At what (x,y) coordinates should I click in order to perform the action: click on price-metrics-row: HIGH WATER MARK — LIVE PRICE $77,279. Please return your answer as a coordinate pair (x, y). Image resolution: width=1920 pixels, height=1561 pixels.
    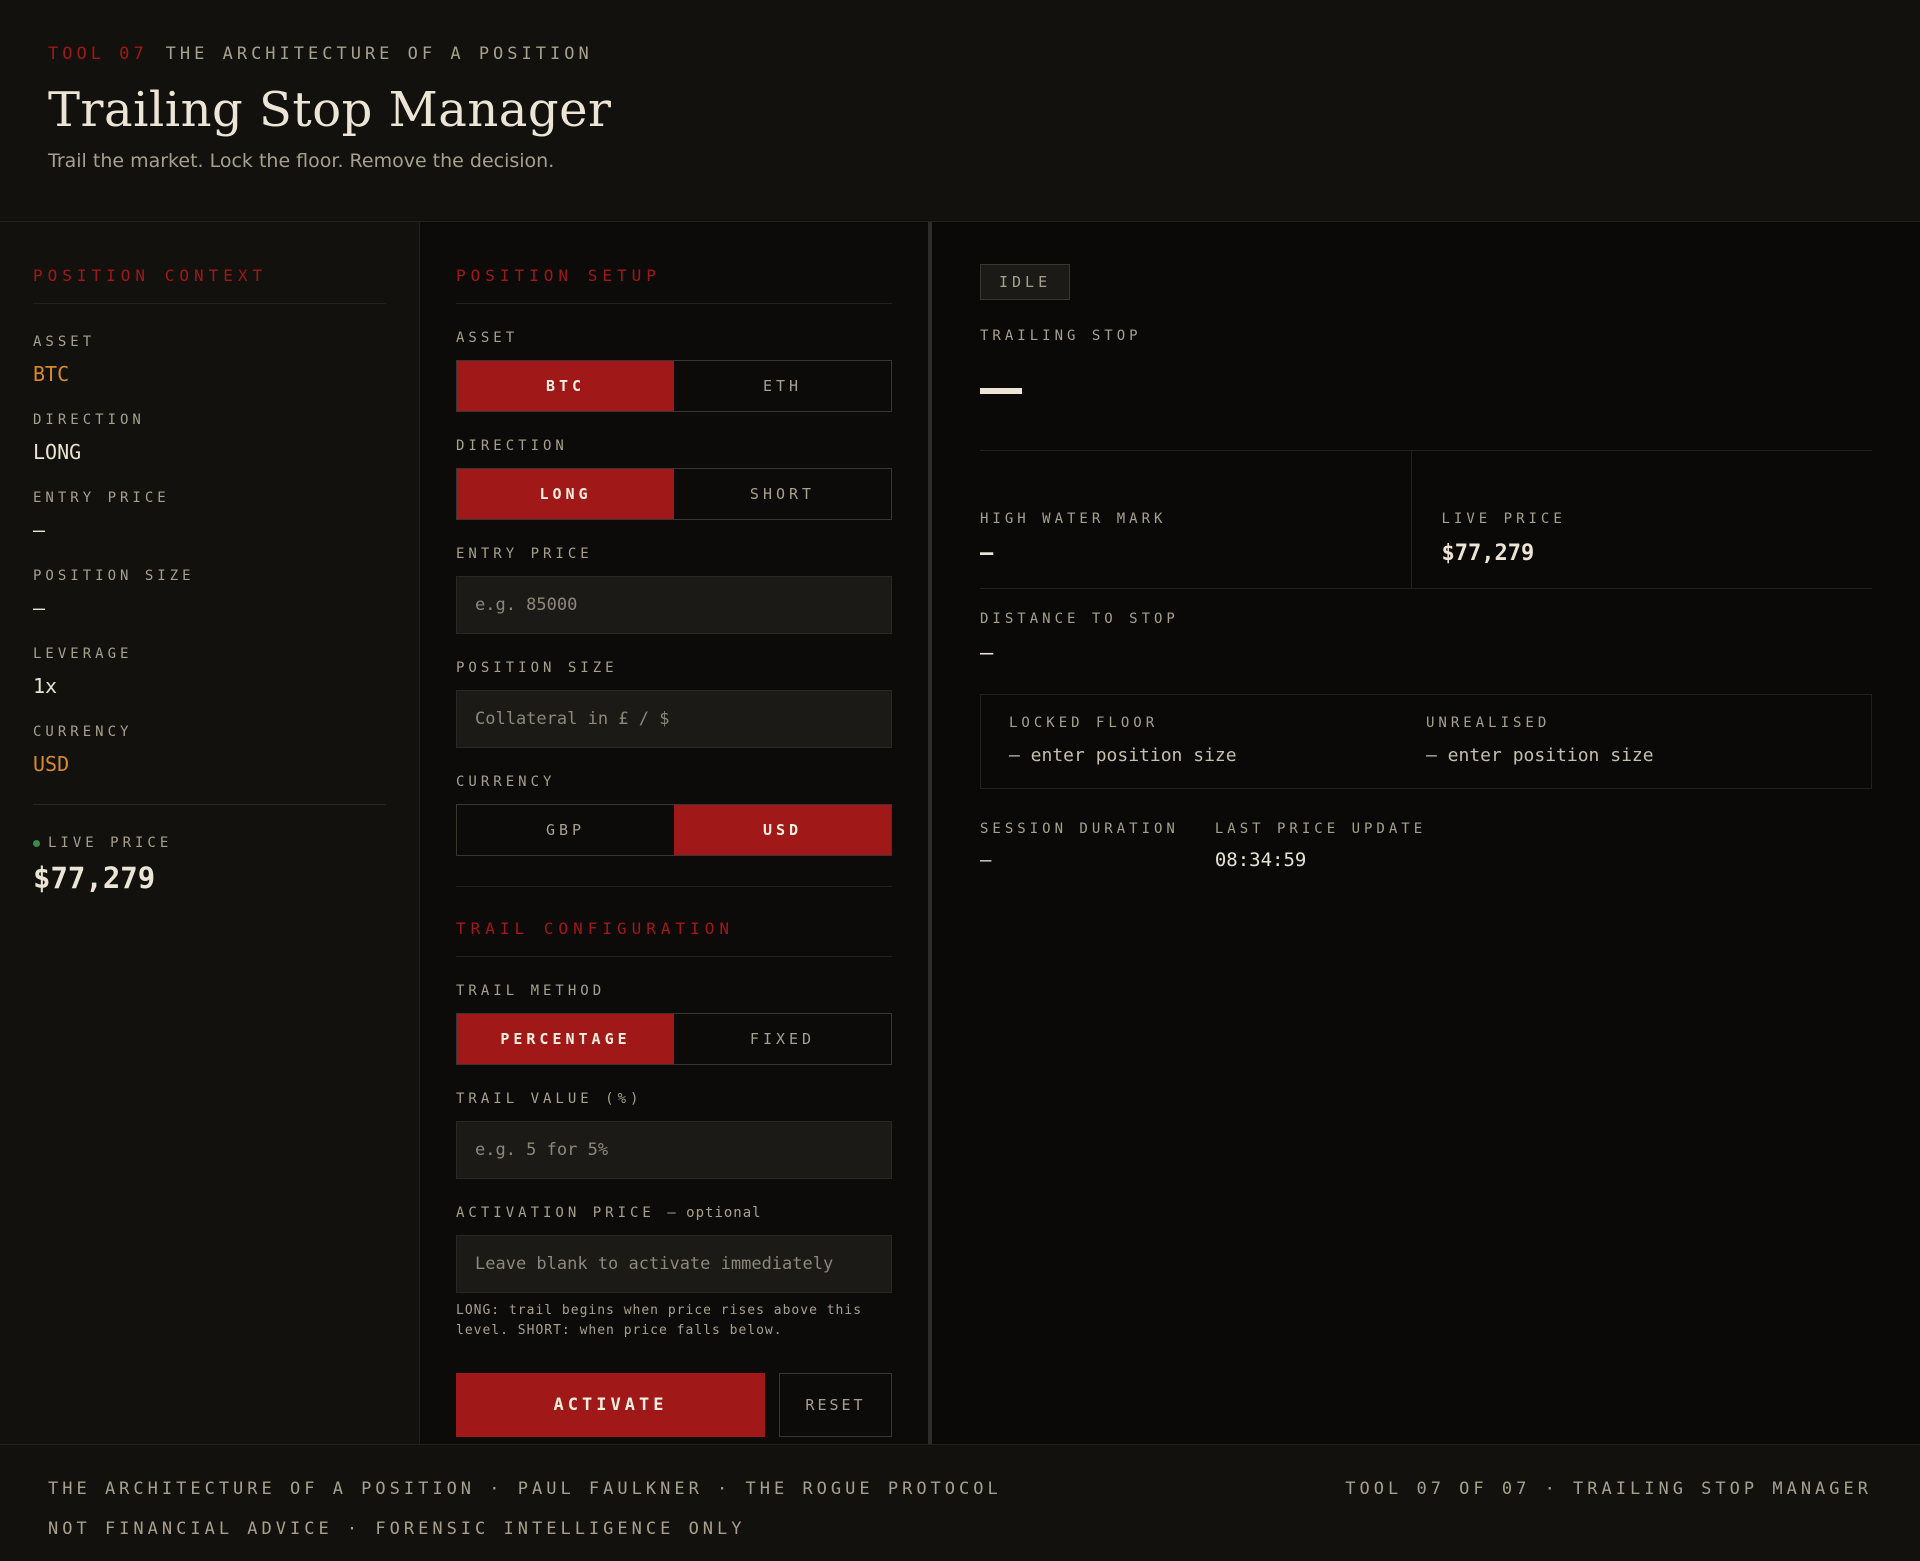
    Looking at the image, I should click on (1426, 520).